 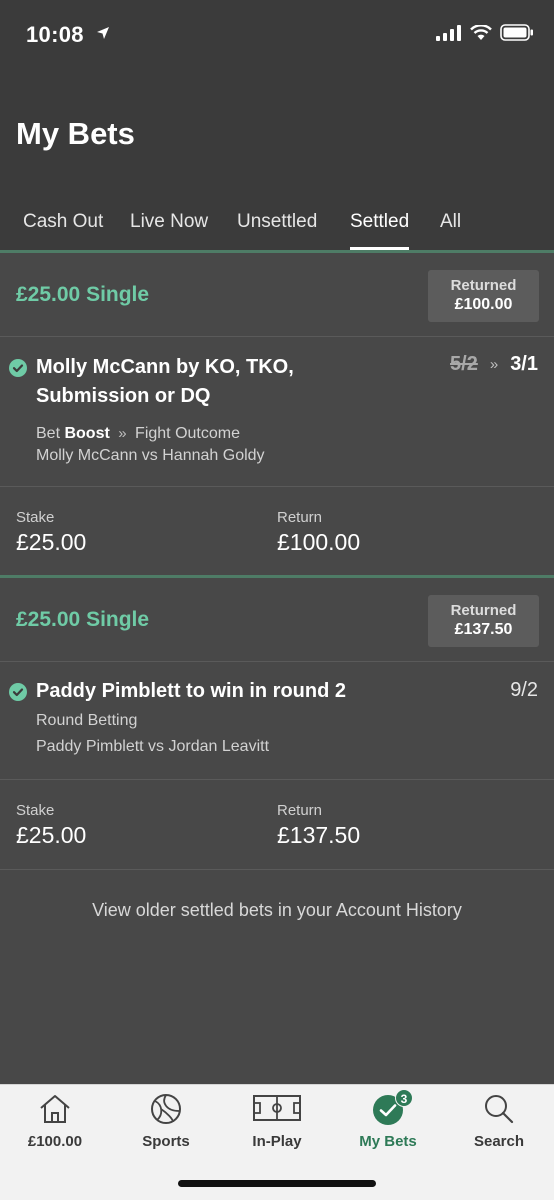 I want to click on search-label: Search, so click(x=499, y=1141).